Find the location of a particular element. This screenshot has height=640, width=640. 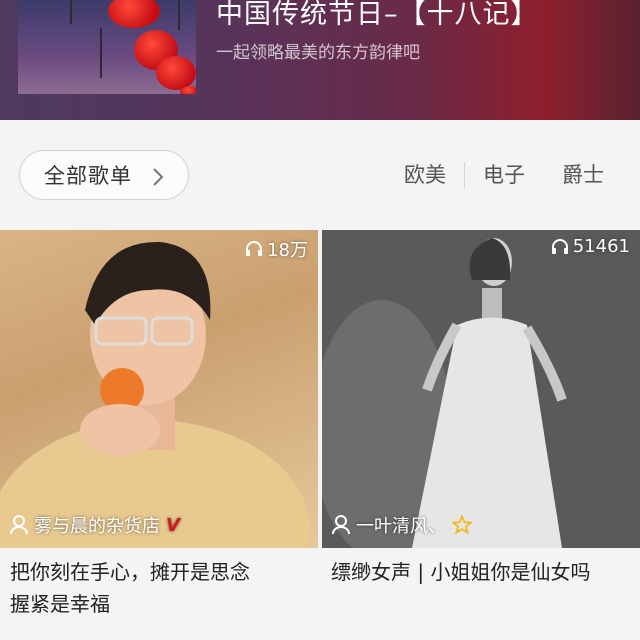

owner-name: 一叶清风、 is located at coordinates (401, 526).